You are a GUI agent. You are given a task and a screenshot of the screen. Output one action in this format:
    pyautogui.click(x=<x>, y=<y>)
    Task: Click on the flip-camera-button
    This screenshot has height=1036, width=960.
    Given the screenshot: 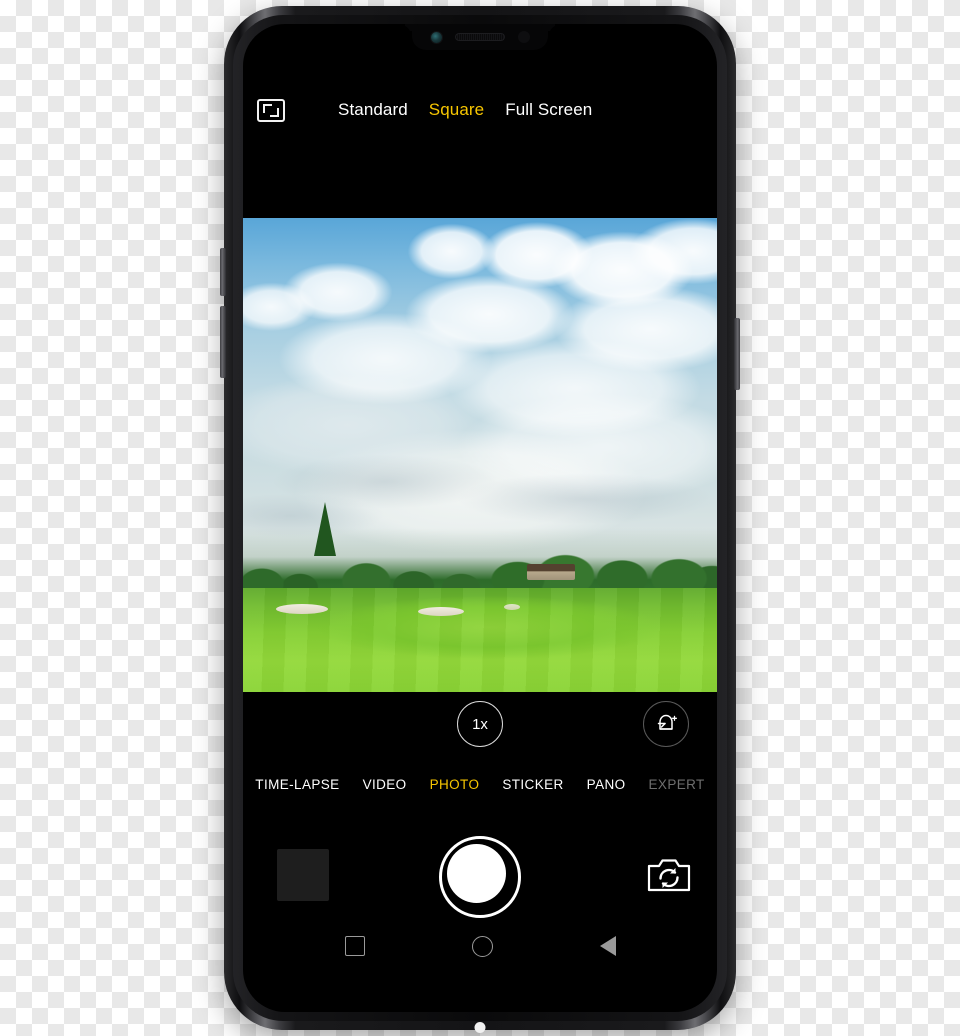 What is the action you would take?
    pyautogui.click(x=669, y=874)
    